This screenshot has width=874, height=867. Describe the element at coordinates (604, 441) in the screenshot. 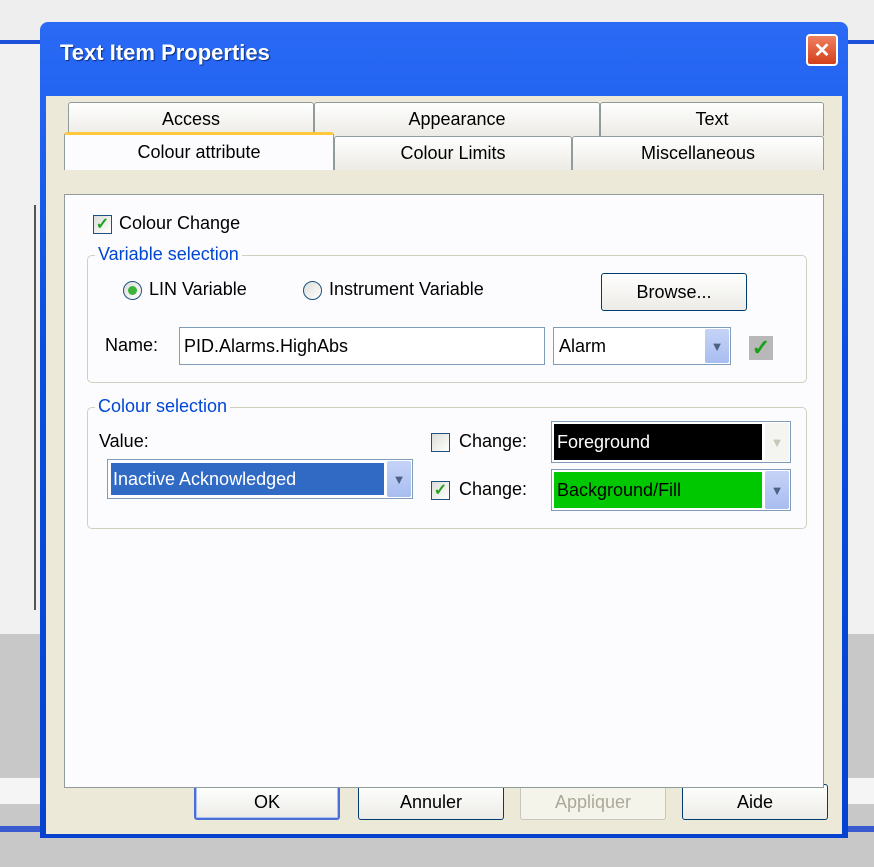

I see `foreground-colour-value: Foreground` at that location.